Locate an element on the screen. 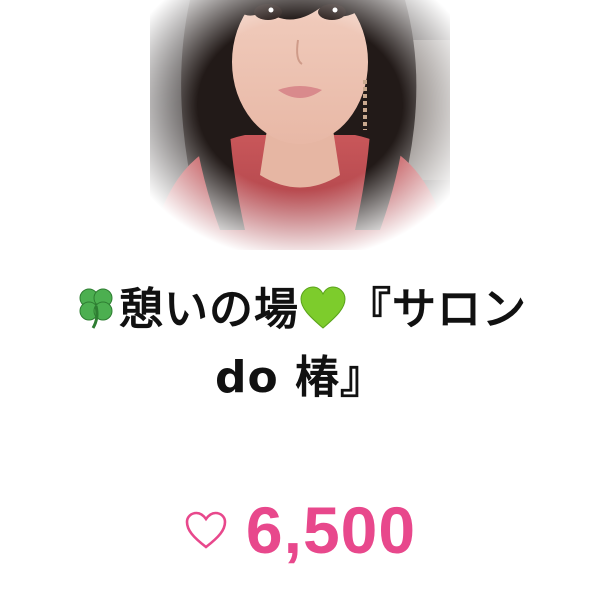 This screenshot has width=600, height=600. heart-outline-icon is located at coordinates (206, 530).